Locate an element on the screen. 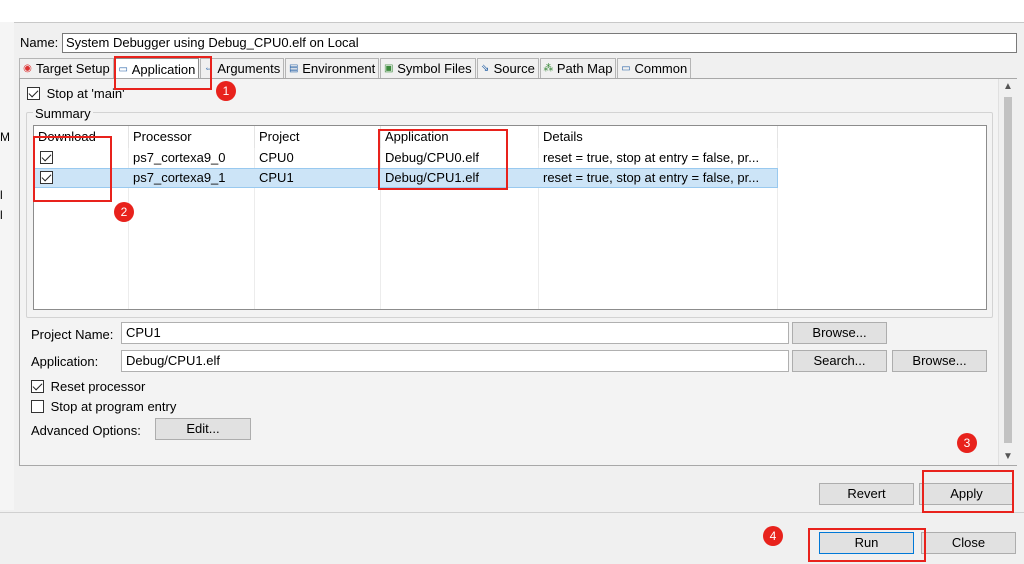  tab-label: Arguments is located at coordinates (249, 68).